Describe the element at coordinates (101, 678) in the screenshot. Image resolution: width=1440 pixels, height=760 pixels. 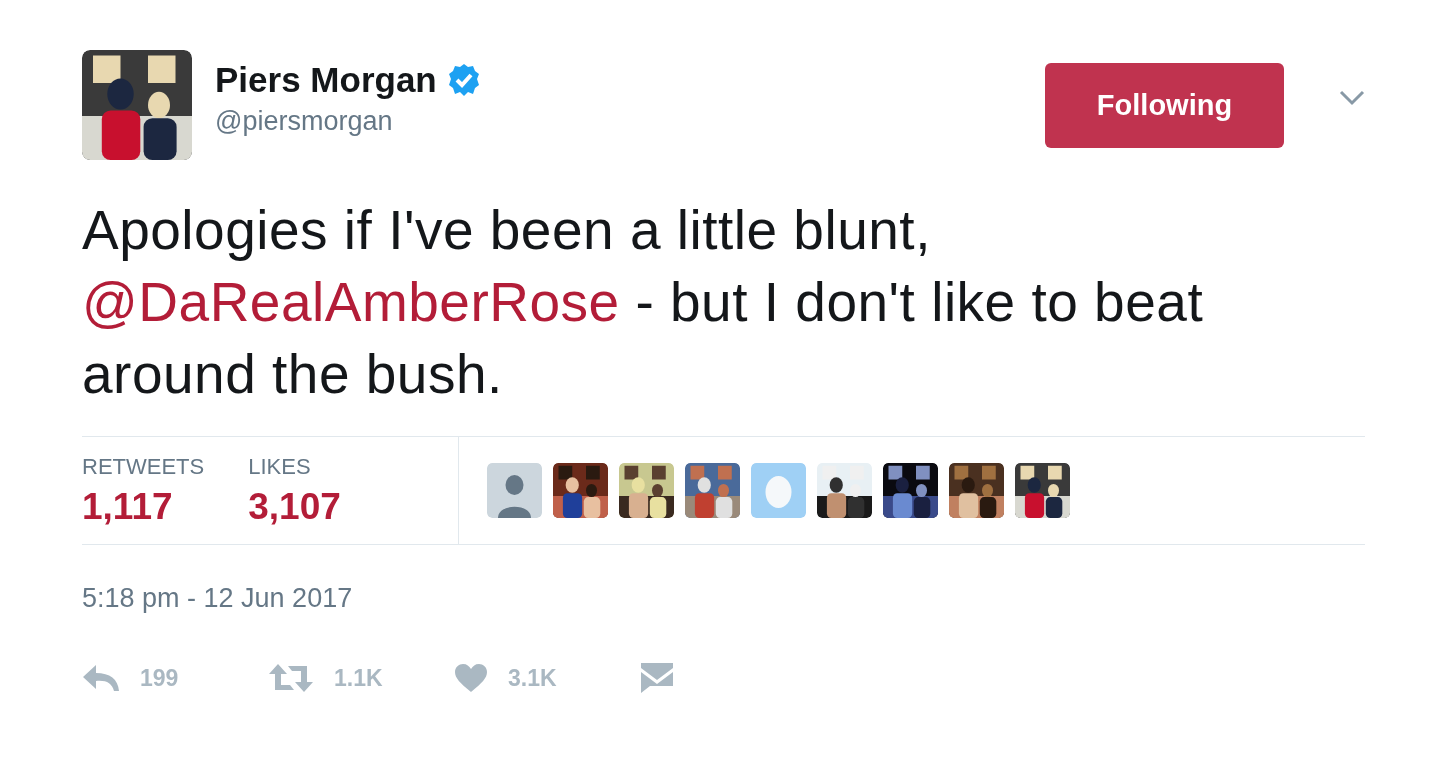
I see `reply-icon` at that location.